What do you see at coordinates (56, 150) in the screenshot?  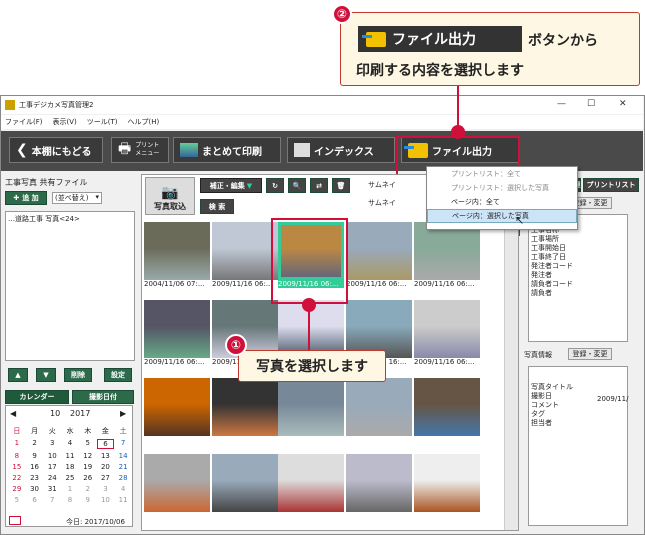 I see `back-to-shelf-button: ❮ 本棚にもどる` at bounding box center [56, 150].